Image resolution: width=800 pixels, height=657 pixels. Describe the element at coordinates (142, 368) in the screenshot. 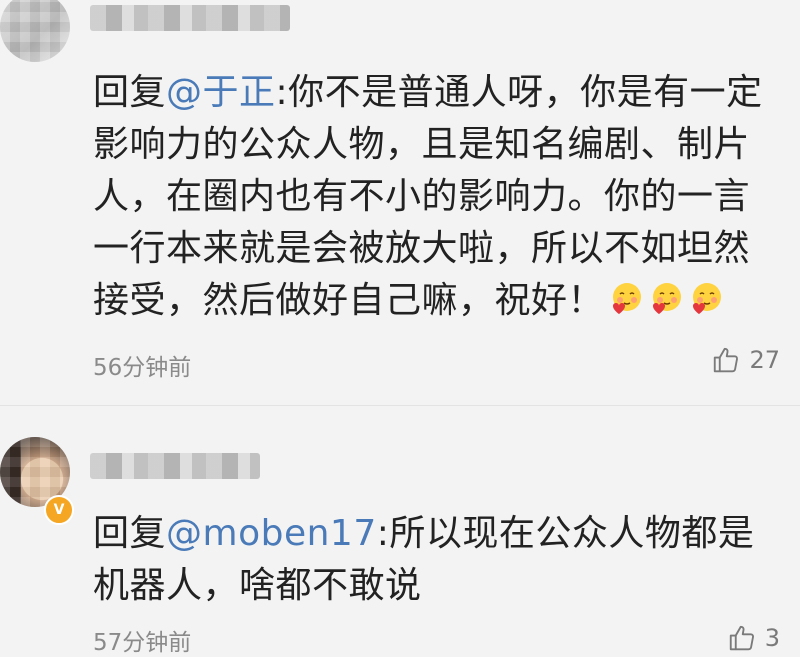

I see `timestamp: 56分钟前` at that location.